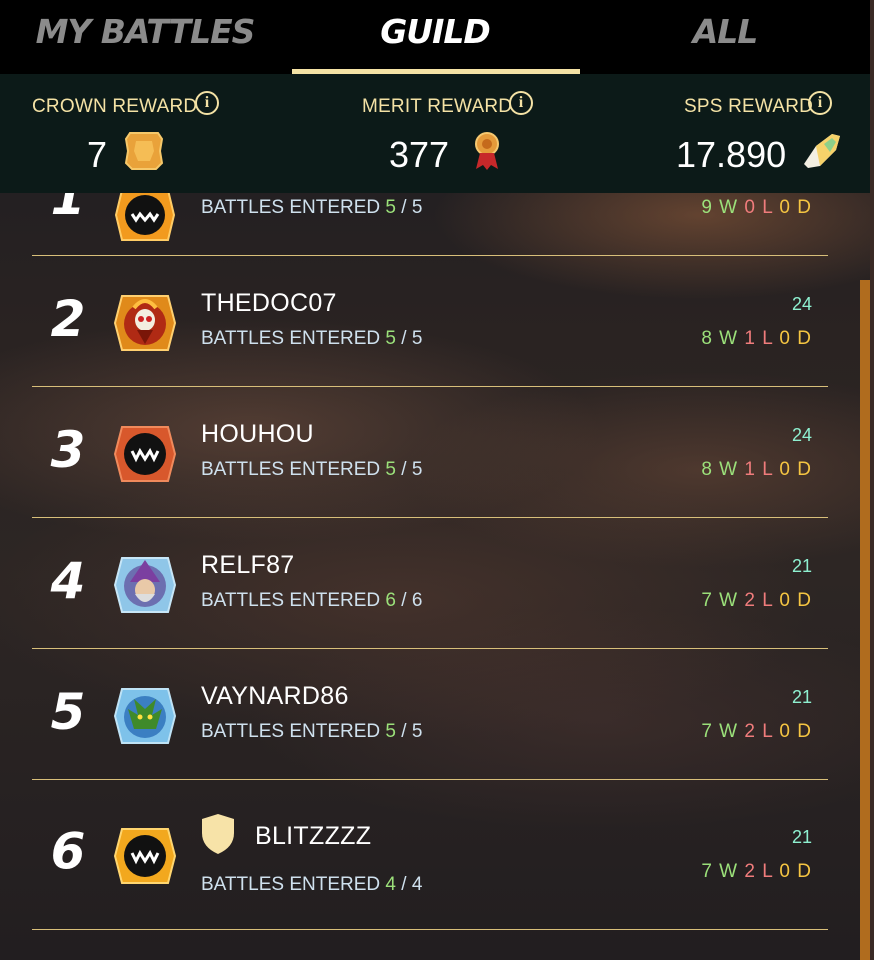 This screenshot has height=960, width=874. What do you see at coordinates (144, 151) in the screenshot?
I see `crown-token-icon` at bounding box center [144, 151].